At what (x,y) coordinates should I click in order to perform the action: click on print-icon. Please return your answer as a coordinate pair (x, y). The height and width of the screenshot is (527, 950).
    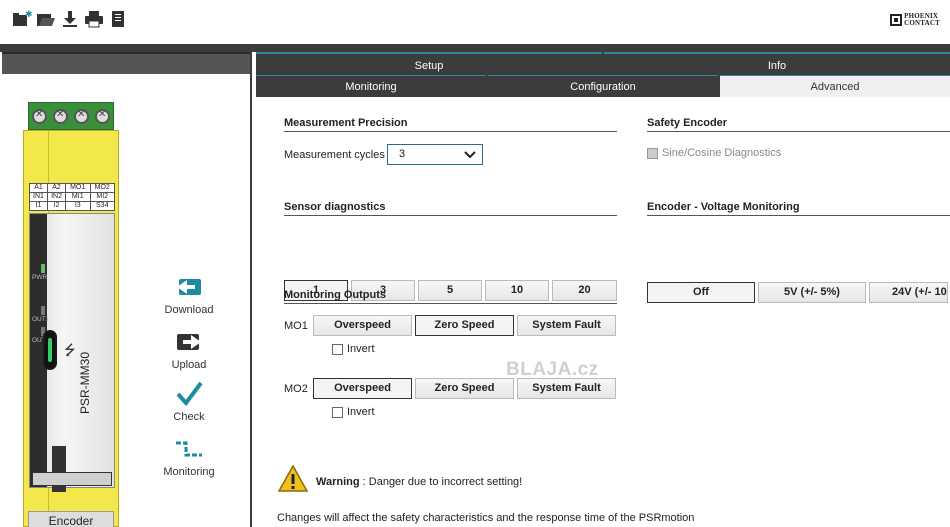
    Looking at the image, I should click on (94, 19).